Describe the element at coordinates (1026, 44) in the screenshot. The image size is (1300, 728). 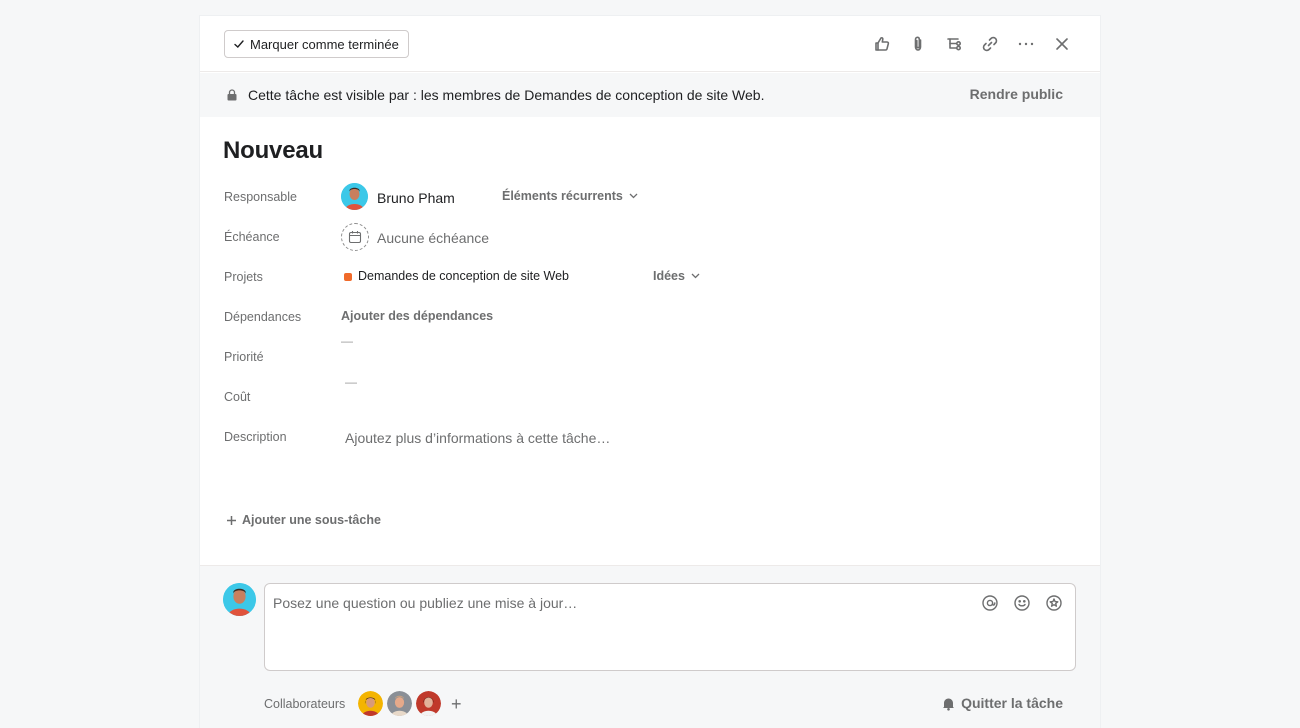
I see `more-icon` at that location.